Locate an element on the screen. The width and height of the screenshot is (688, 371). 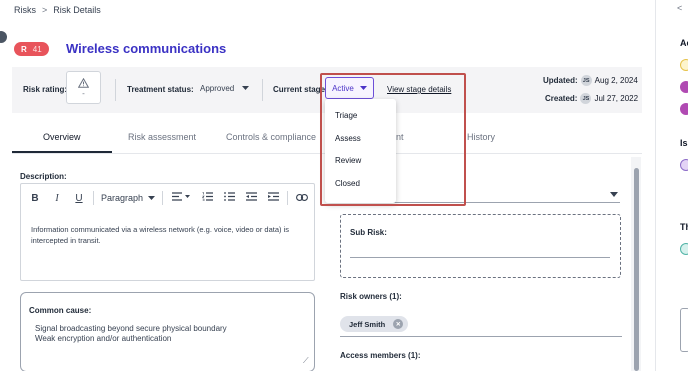
risk-rating-box: - is located at coordinates (83, 87).